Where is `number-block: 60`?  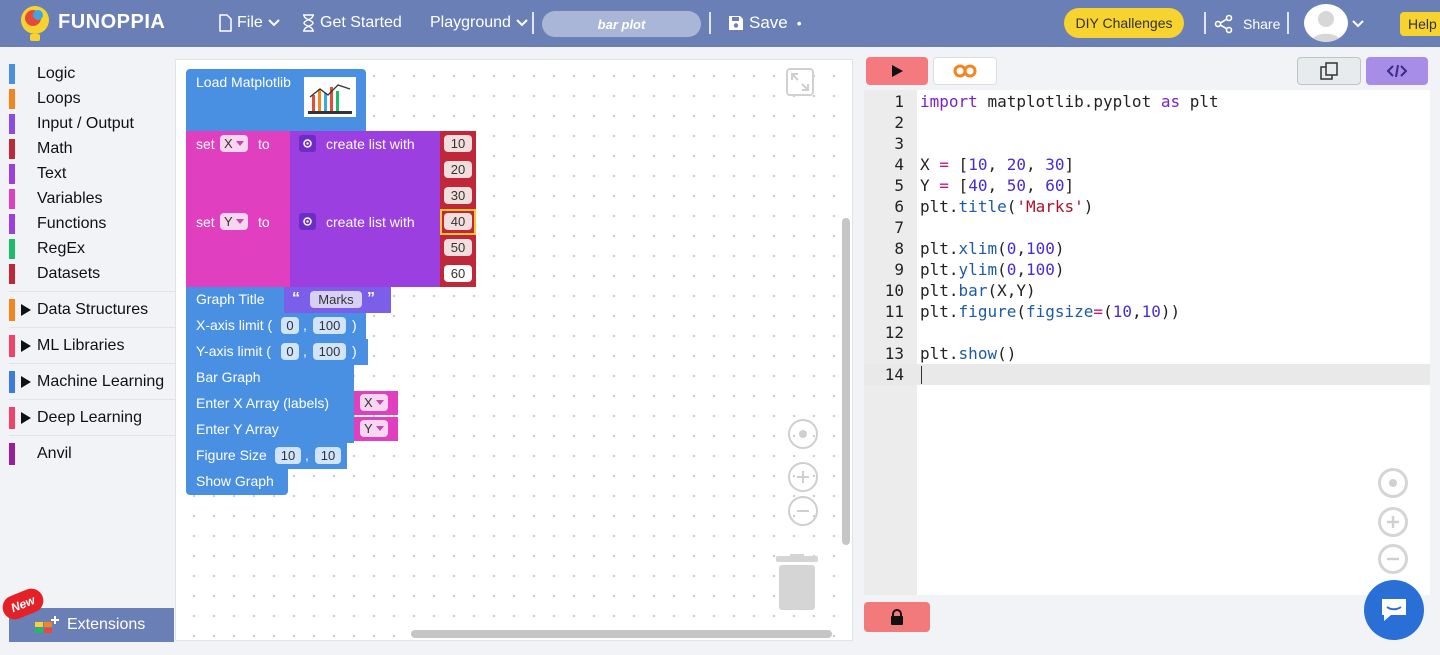 number-block: 60 is located at coordinates (458, 274).